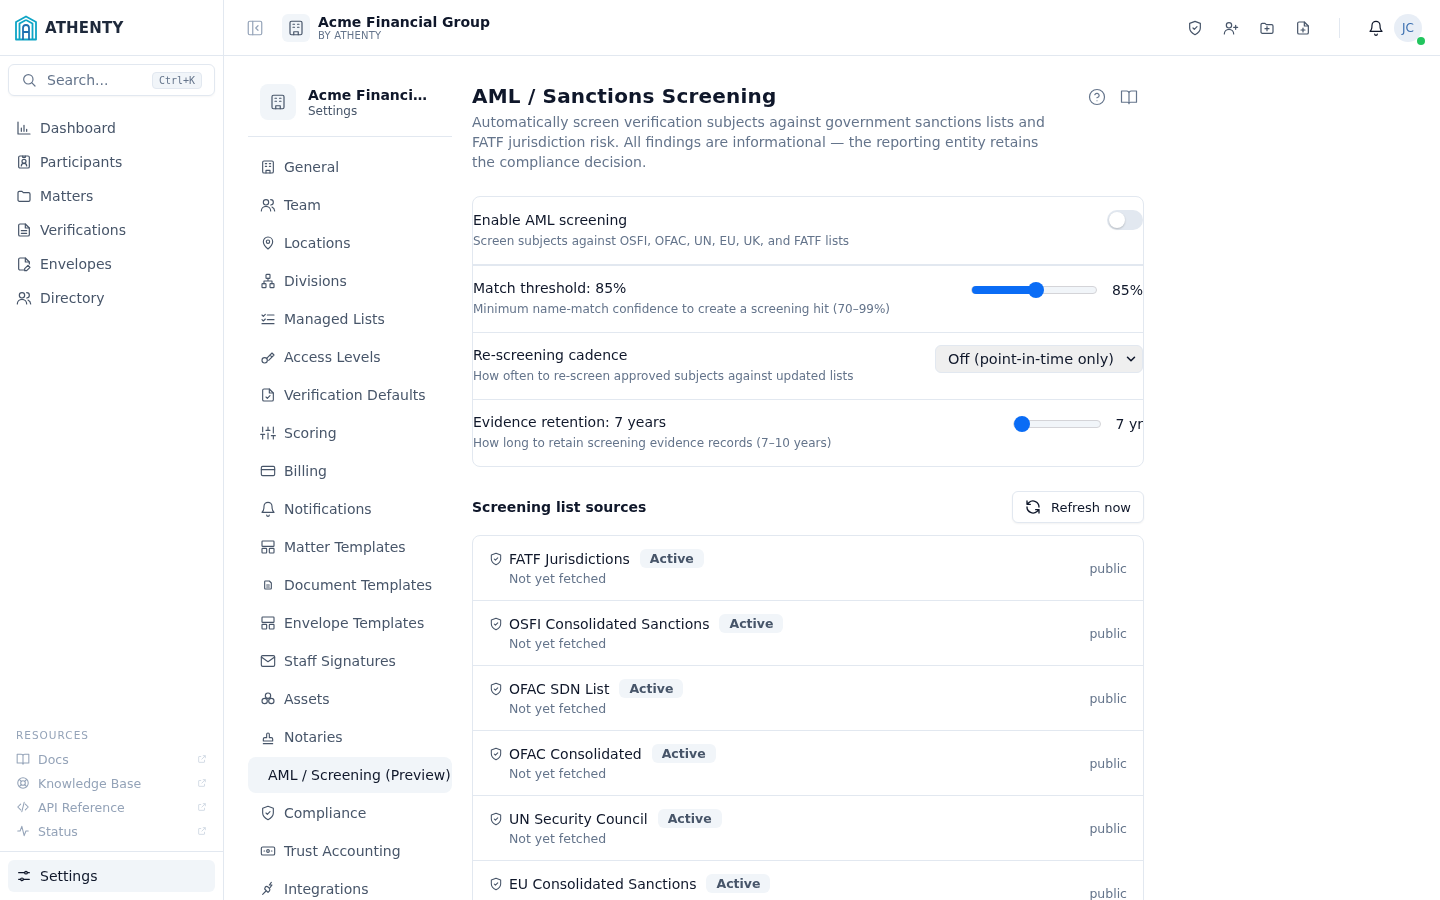 Image resolution: width=1440 pixels, height=900 pixels. I want to click on checklist-icon, so click(268, 319).